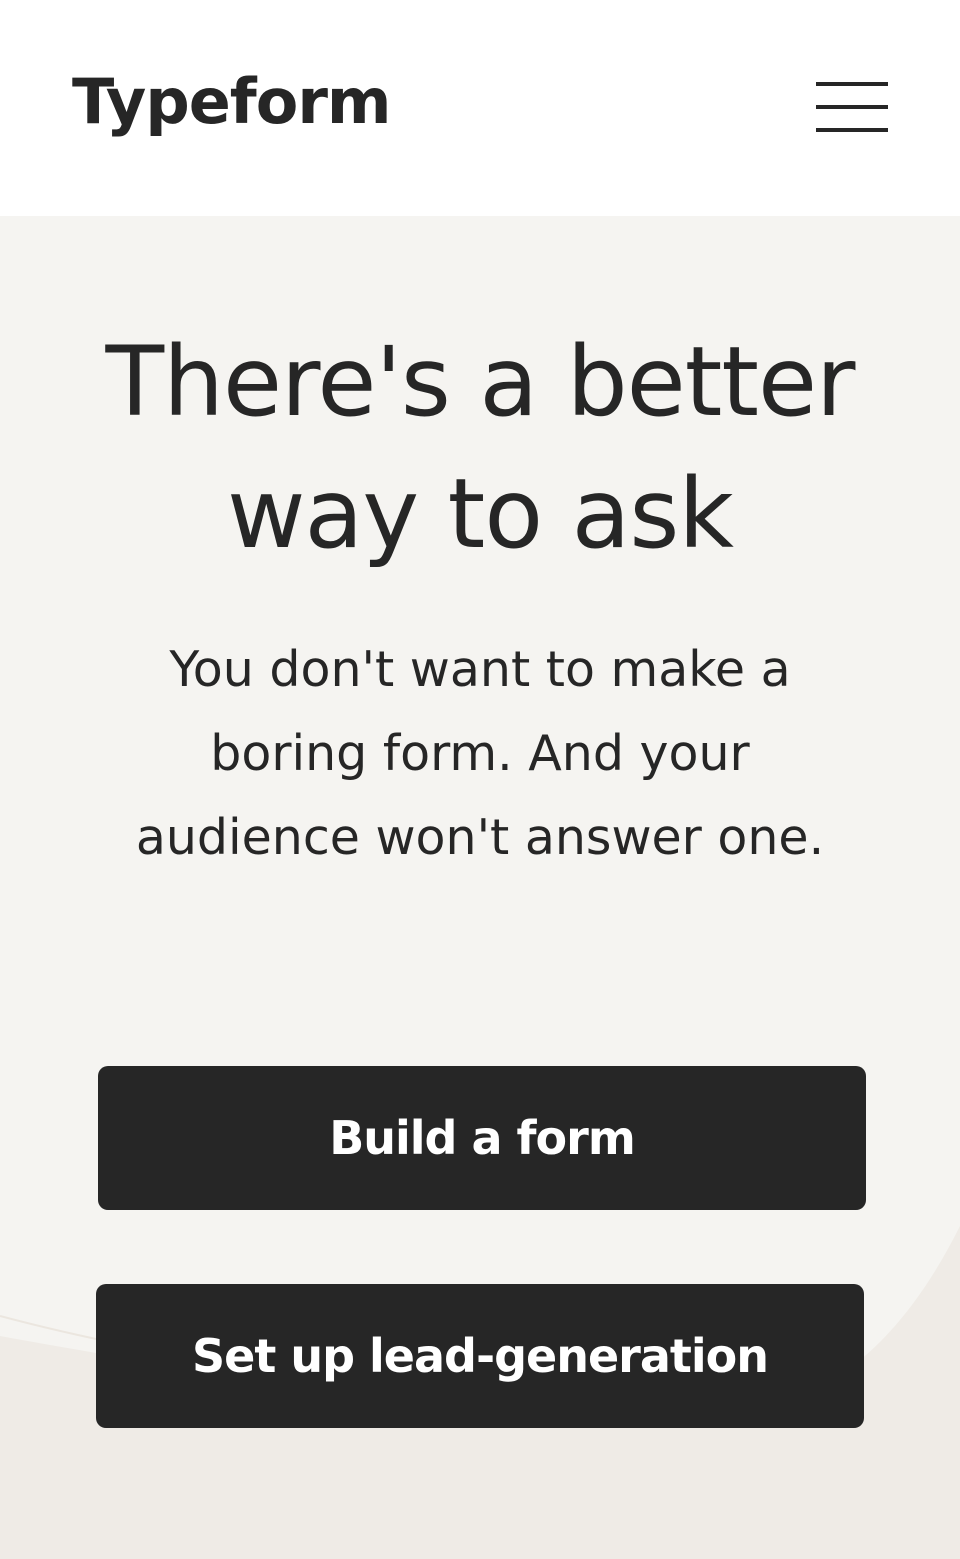  I want to click on menu-bar-bottom, so click(852, 130).